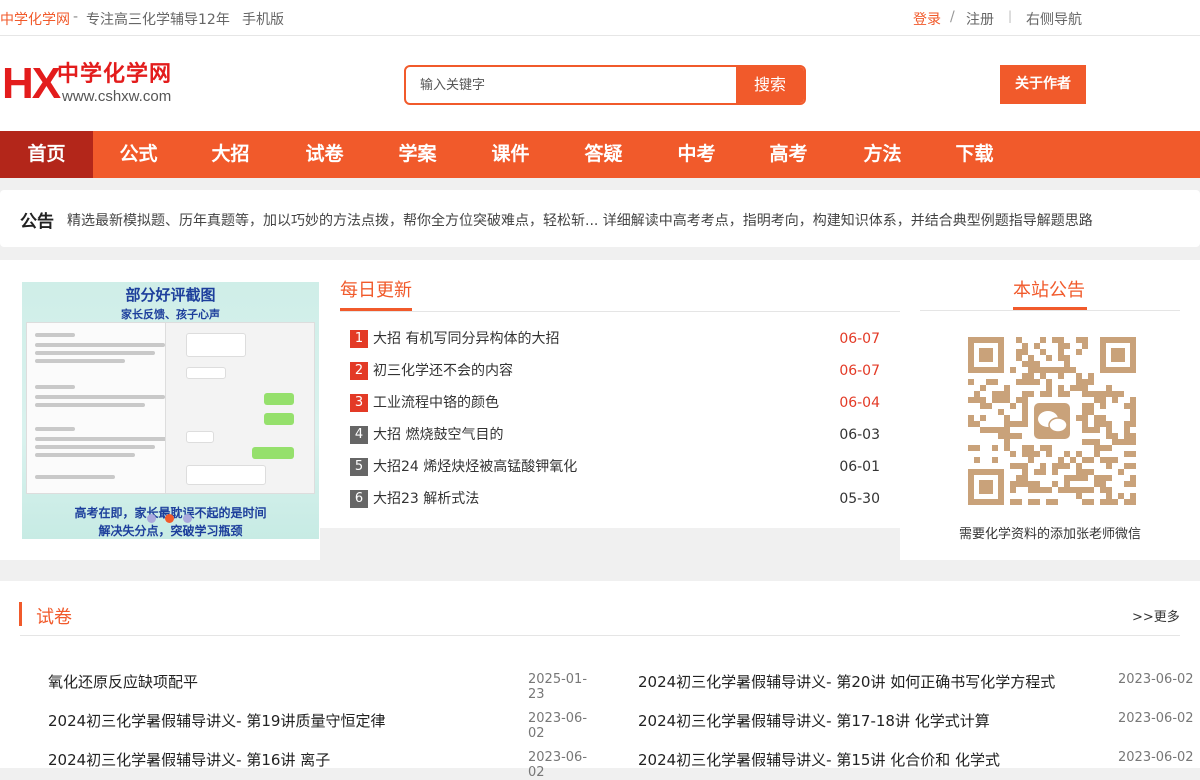 The image size is (1200, 780). I want to click on list-item: 2024初三化学暑假辅导讲义- 第16讲 离子 2023-06-02, so click(324, 764).